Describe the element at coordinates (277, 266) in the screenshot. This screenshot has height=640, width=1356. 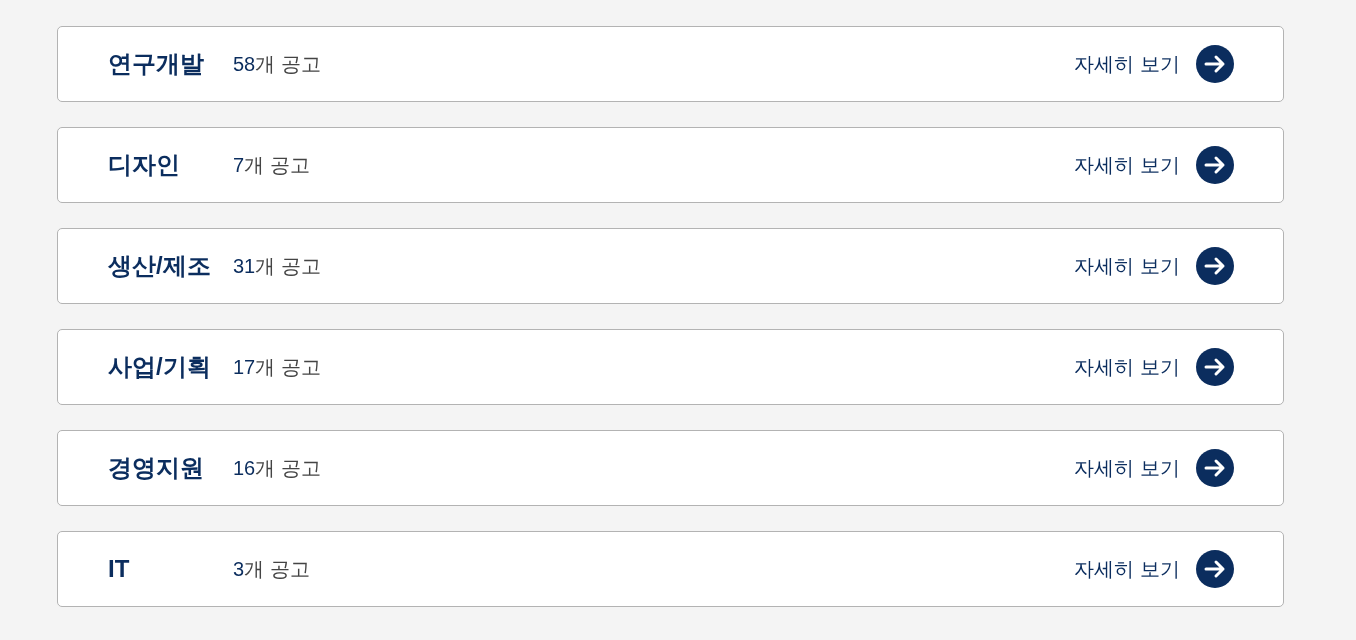
I see `job-count: 31개 공고` at that location.